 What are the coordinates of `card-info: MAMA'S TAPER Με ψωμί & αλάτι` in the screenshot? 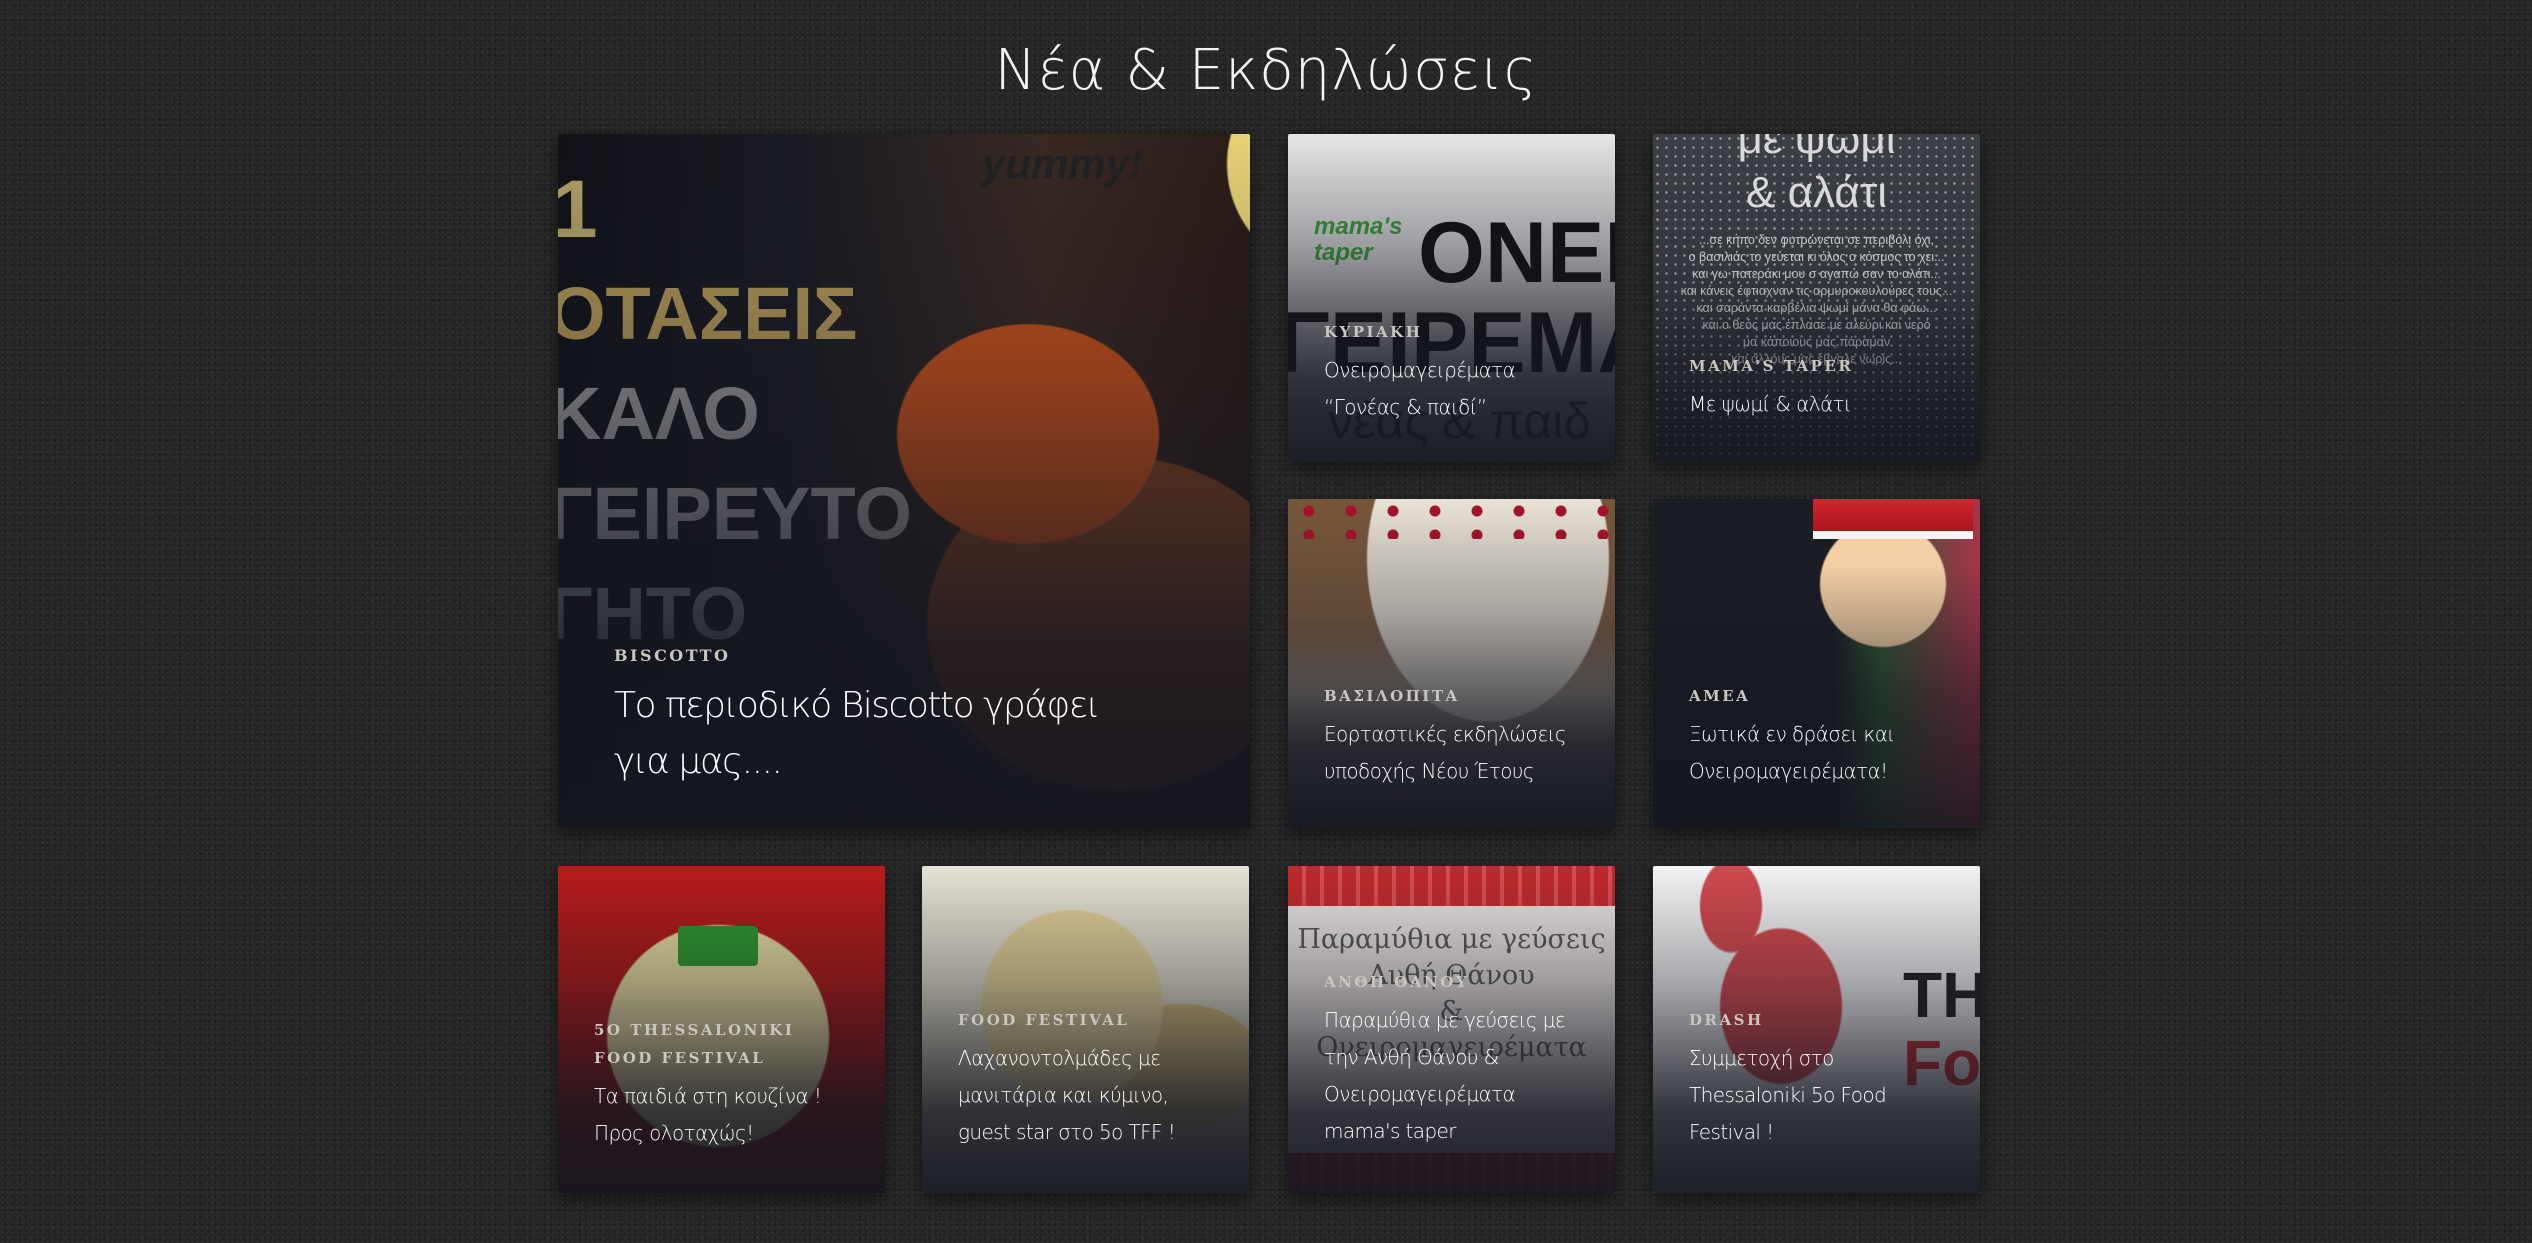 It's located at (1816, 387).